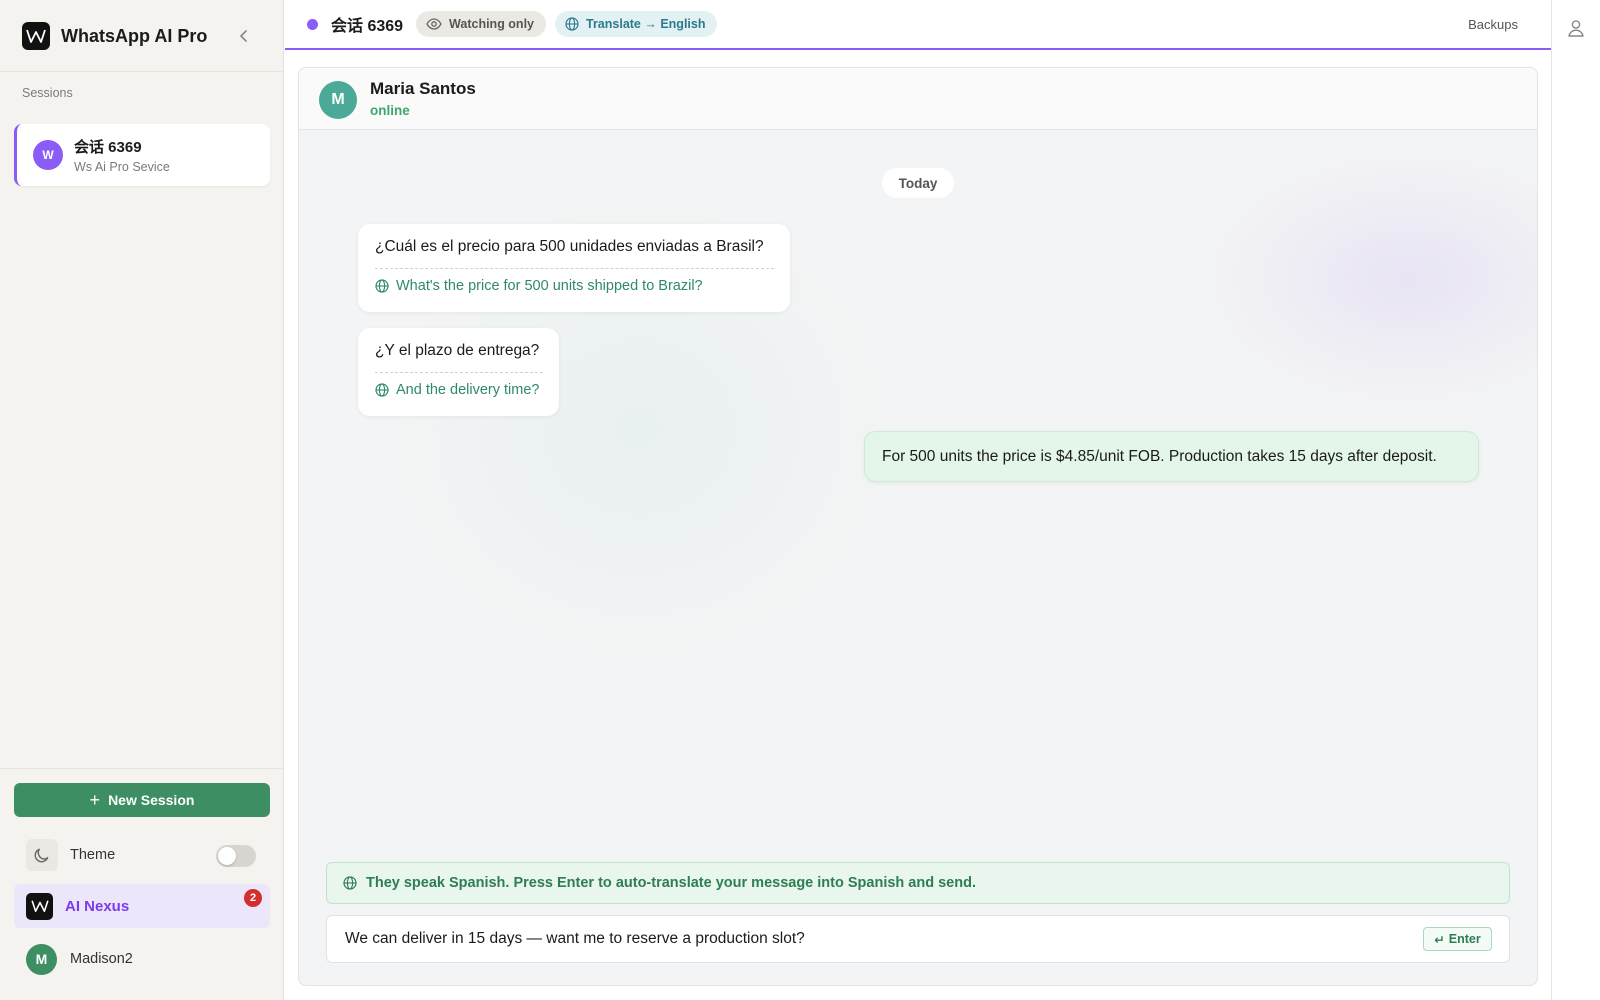 This screenshot has height=1000, width=1600. I want to click on date-separator: Today, so click(918, 183).